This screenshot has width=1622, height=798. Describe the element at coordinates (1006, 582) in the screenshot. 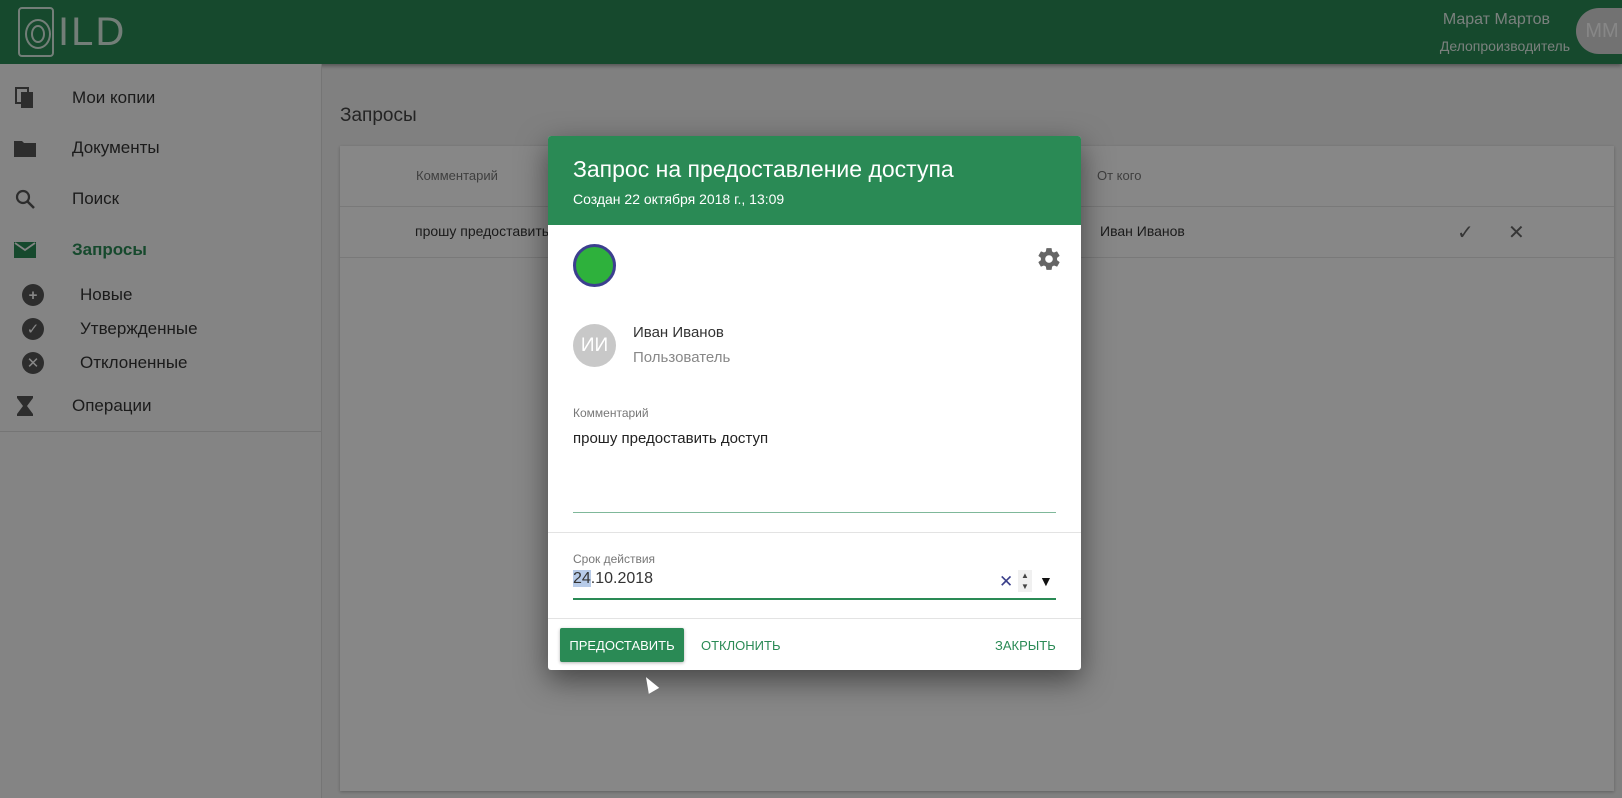

I see `clear-date-icon: ✕` at that location.